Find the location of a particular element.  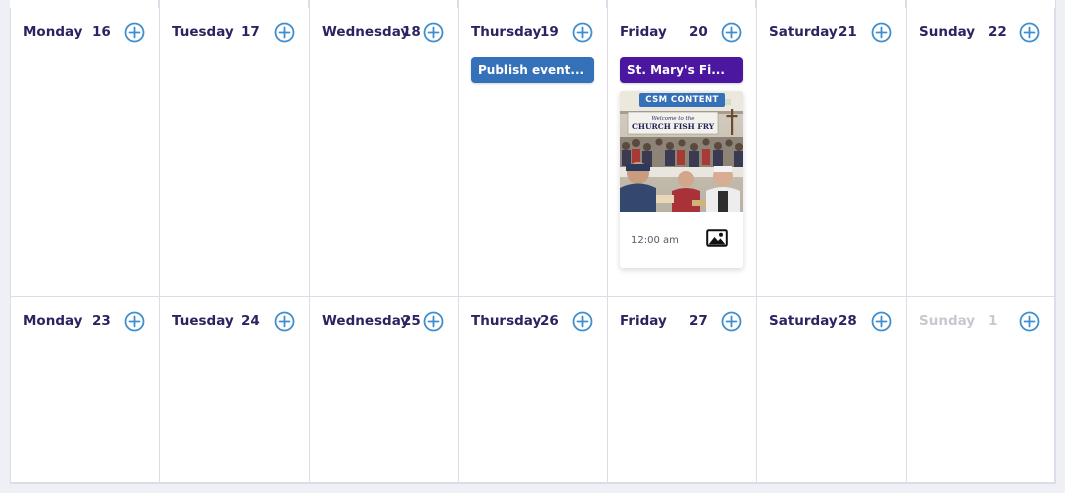

day-number: 21 is located at coordinates (847, 32).